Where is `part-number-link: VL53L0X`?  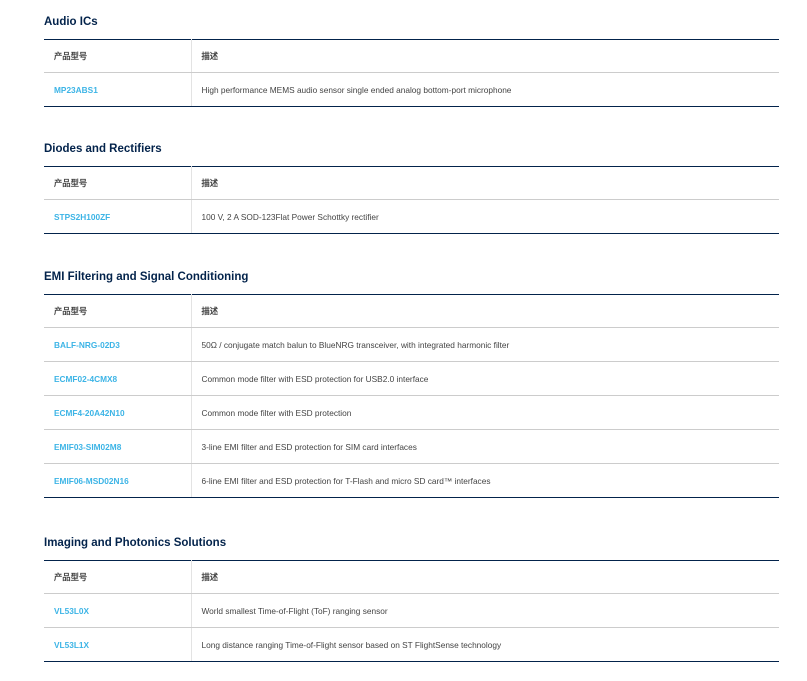 part-number-link: VL53L0X is located at coordinates (71, 611).